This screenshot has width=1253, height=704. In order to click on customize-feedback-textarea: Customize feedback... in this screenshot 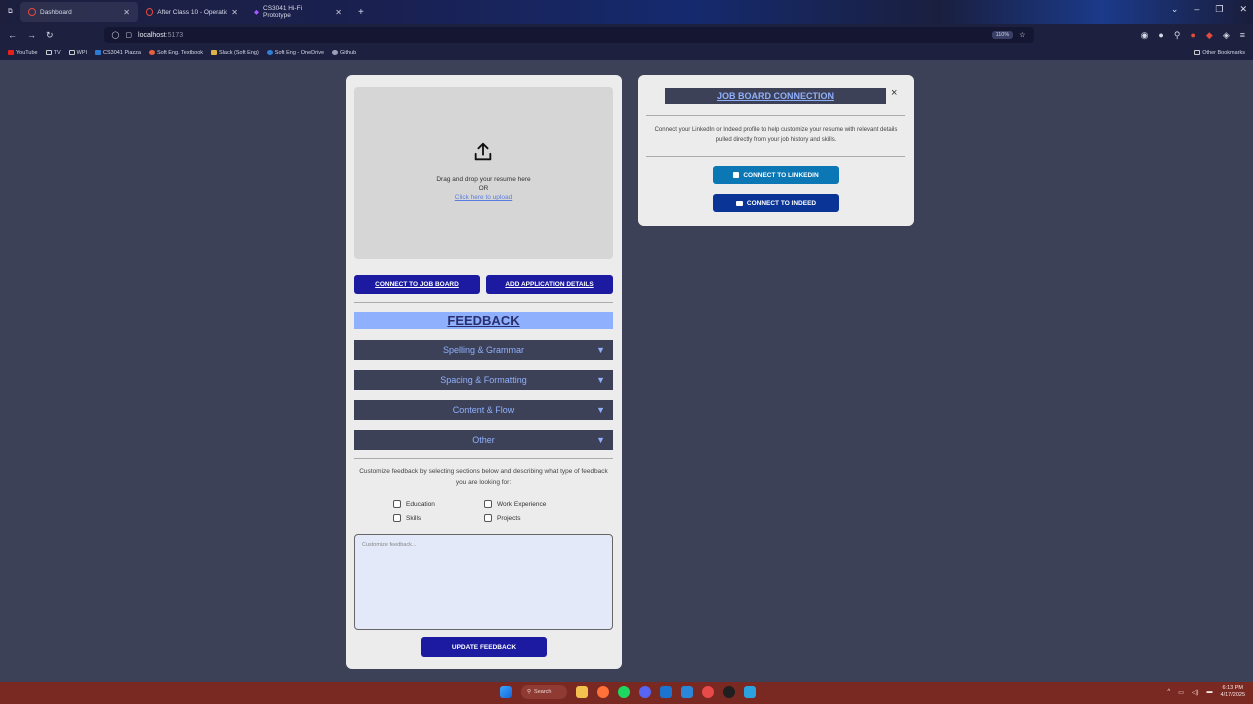, I will do `click(483, 582)`.